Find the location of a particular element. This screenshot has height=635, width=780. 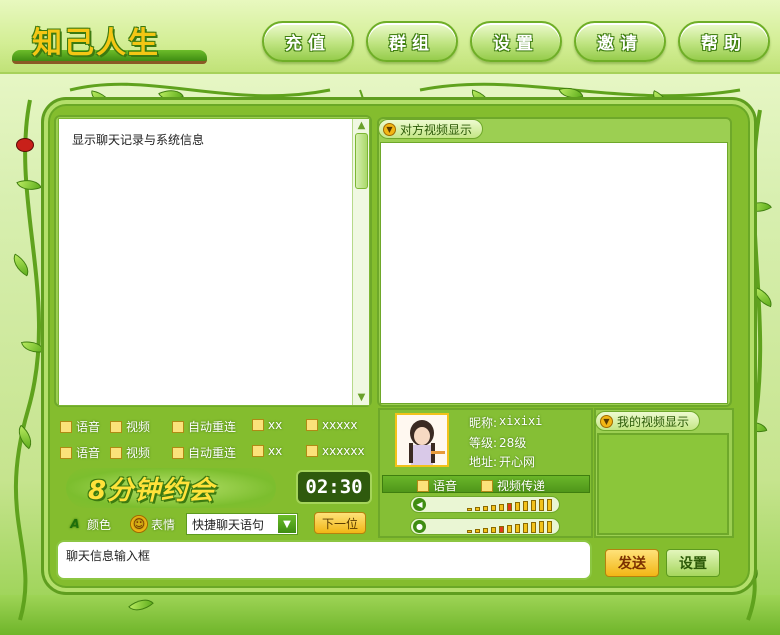

profile-options: 语音 视频传递 is located at coordinates (486, 484).